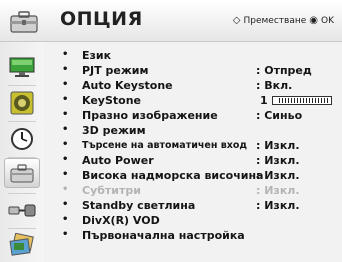 This screenshot has height=262, width=342. I want to click on keystone-level-bar, so click(302, 100).